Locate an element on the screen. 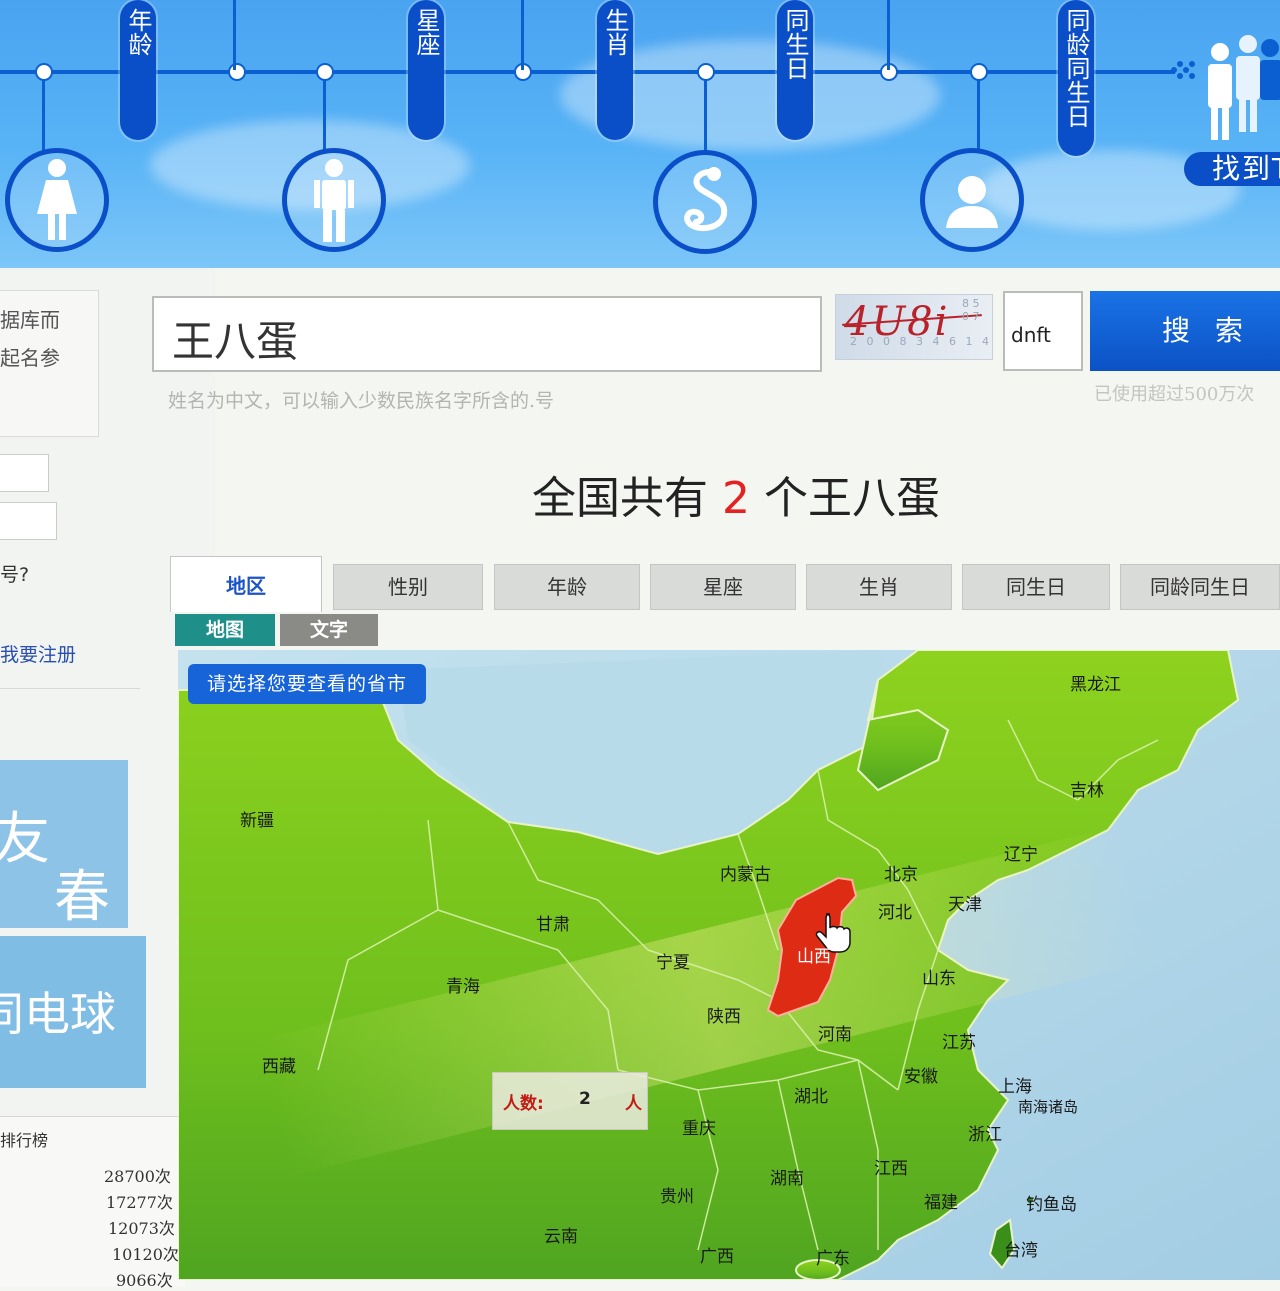 This screenshot has height=1291, width=1280. province-label: 青海 is located at coordinates (463, 984).